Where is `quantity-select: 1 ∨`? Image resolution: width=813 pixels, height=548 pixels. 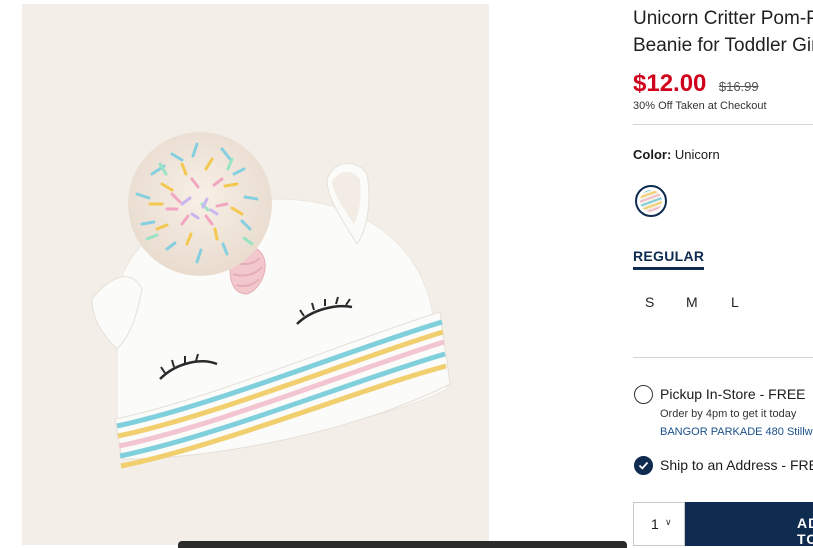
quantity-select: 1 ∨ is located at coordinates (659, 524).